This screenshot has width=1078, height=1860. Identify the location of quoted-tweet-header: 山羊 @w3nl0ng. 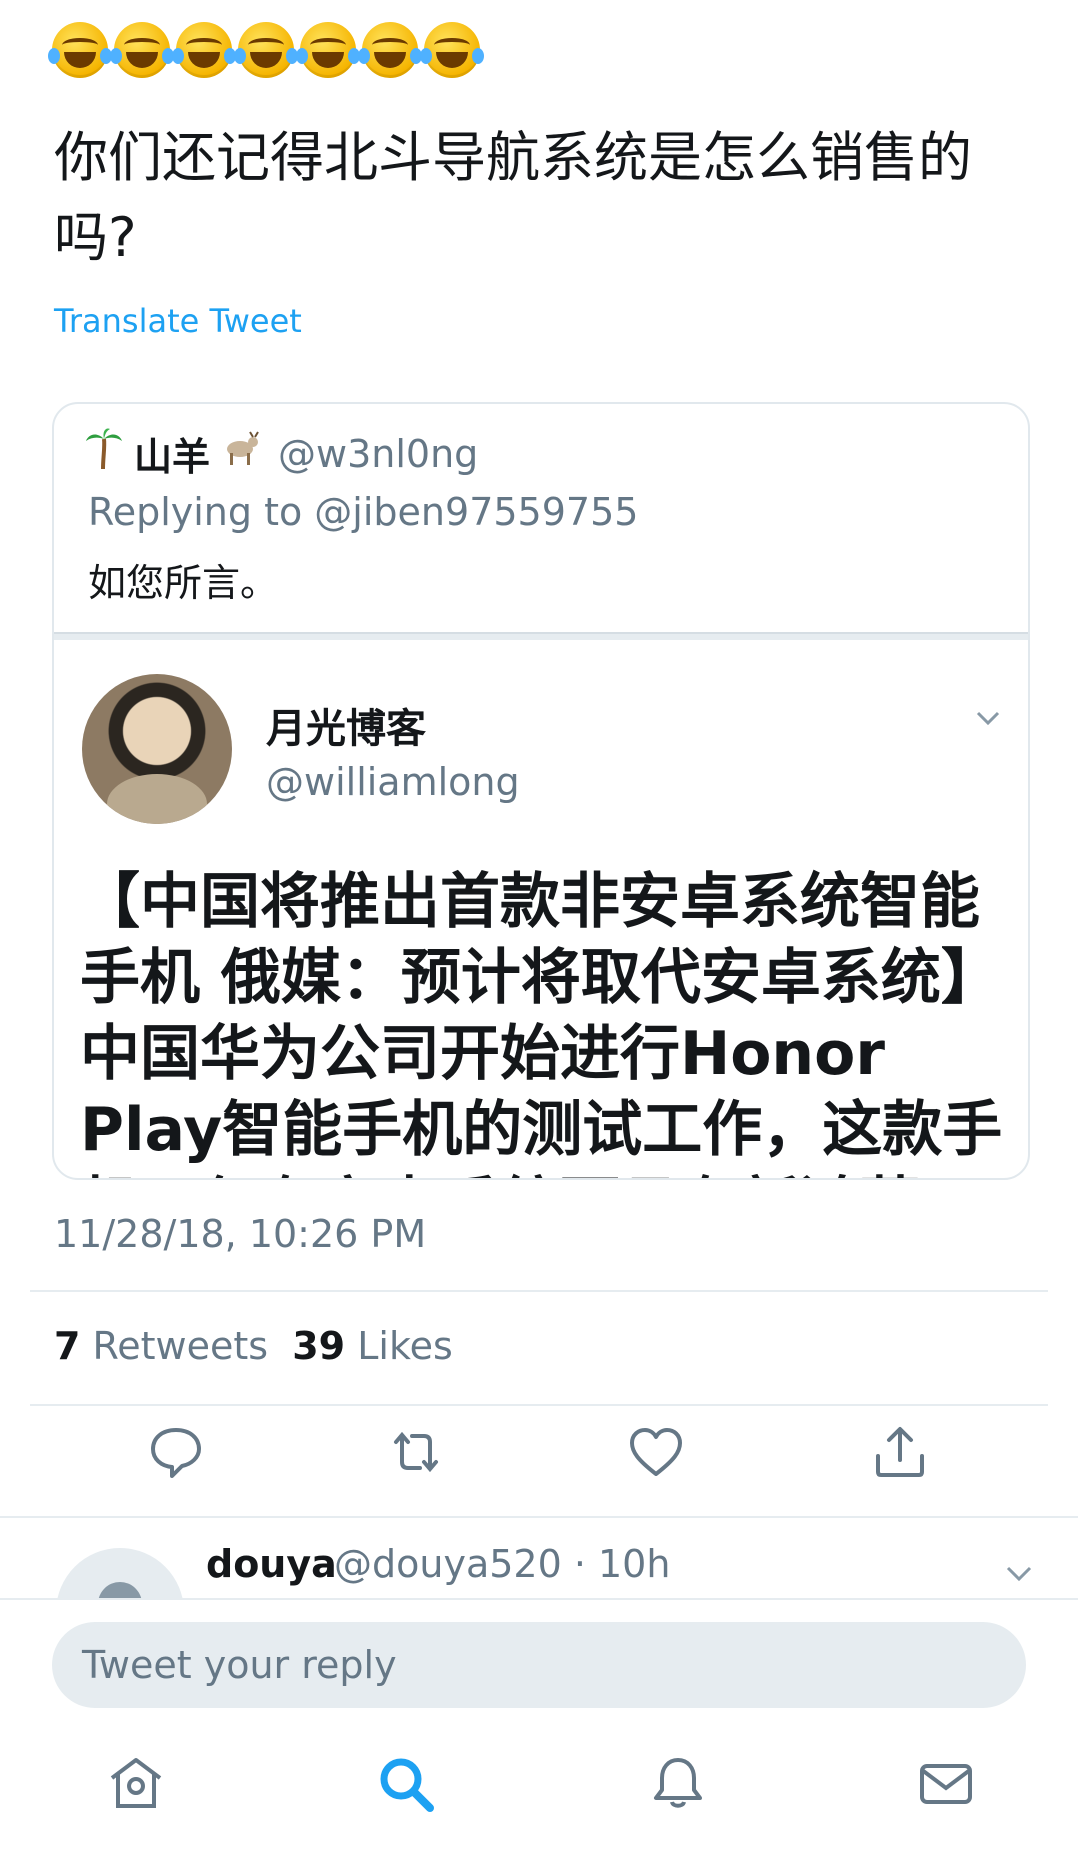
(281, 453).